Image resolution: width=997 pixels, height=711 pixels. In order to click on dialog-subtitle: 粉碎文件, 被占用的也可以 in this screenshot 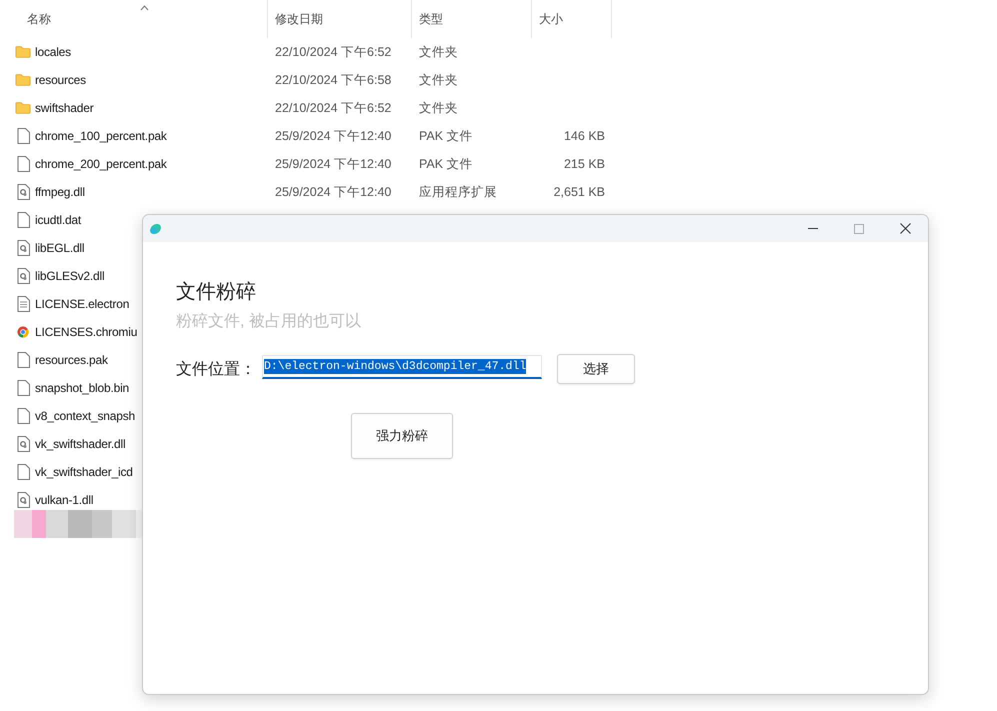, I will do `click(269, 322)`.